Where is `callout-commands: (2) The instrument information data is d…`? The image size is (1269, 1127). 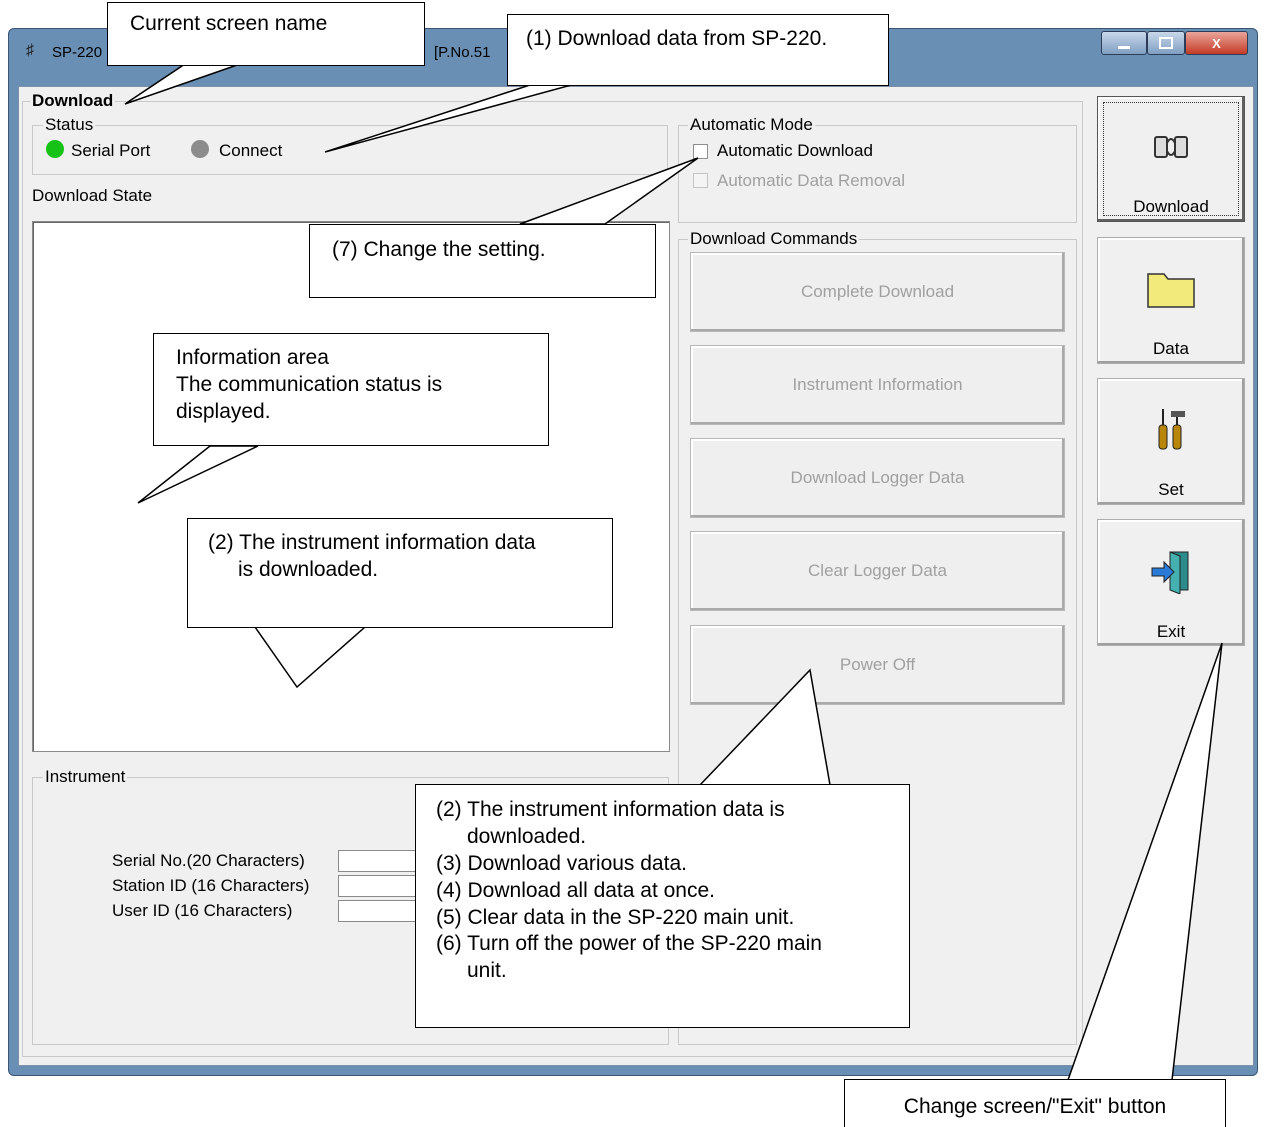
callout-commands: (2) The instrument information data is d… is located at coordinates (662, 906).